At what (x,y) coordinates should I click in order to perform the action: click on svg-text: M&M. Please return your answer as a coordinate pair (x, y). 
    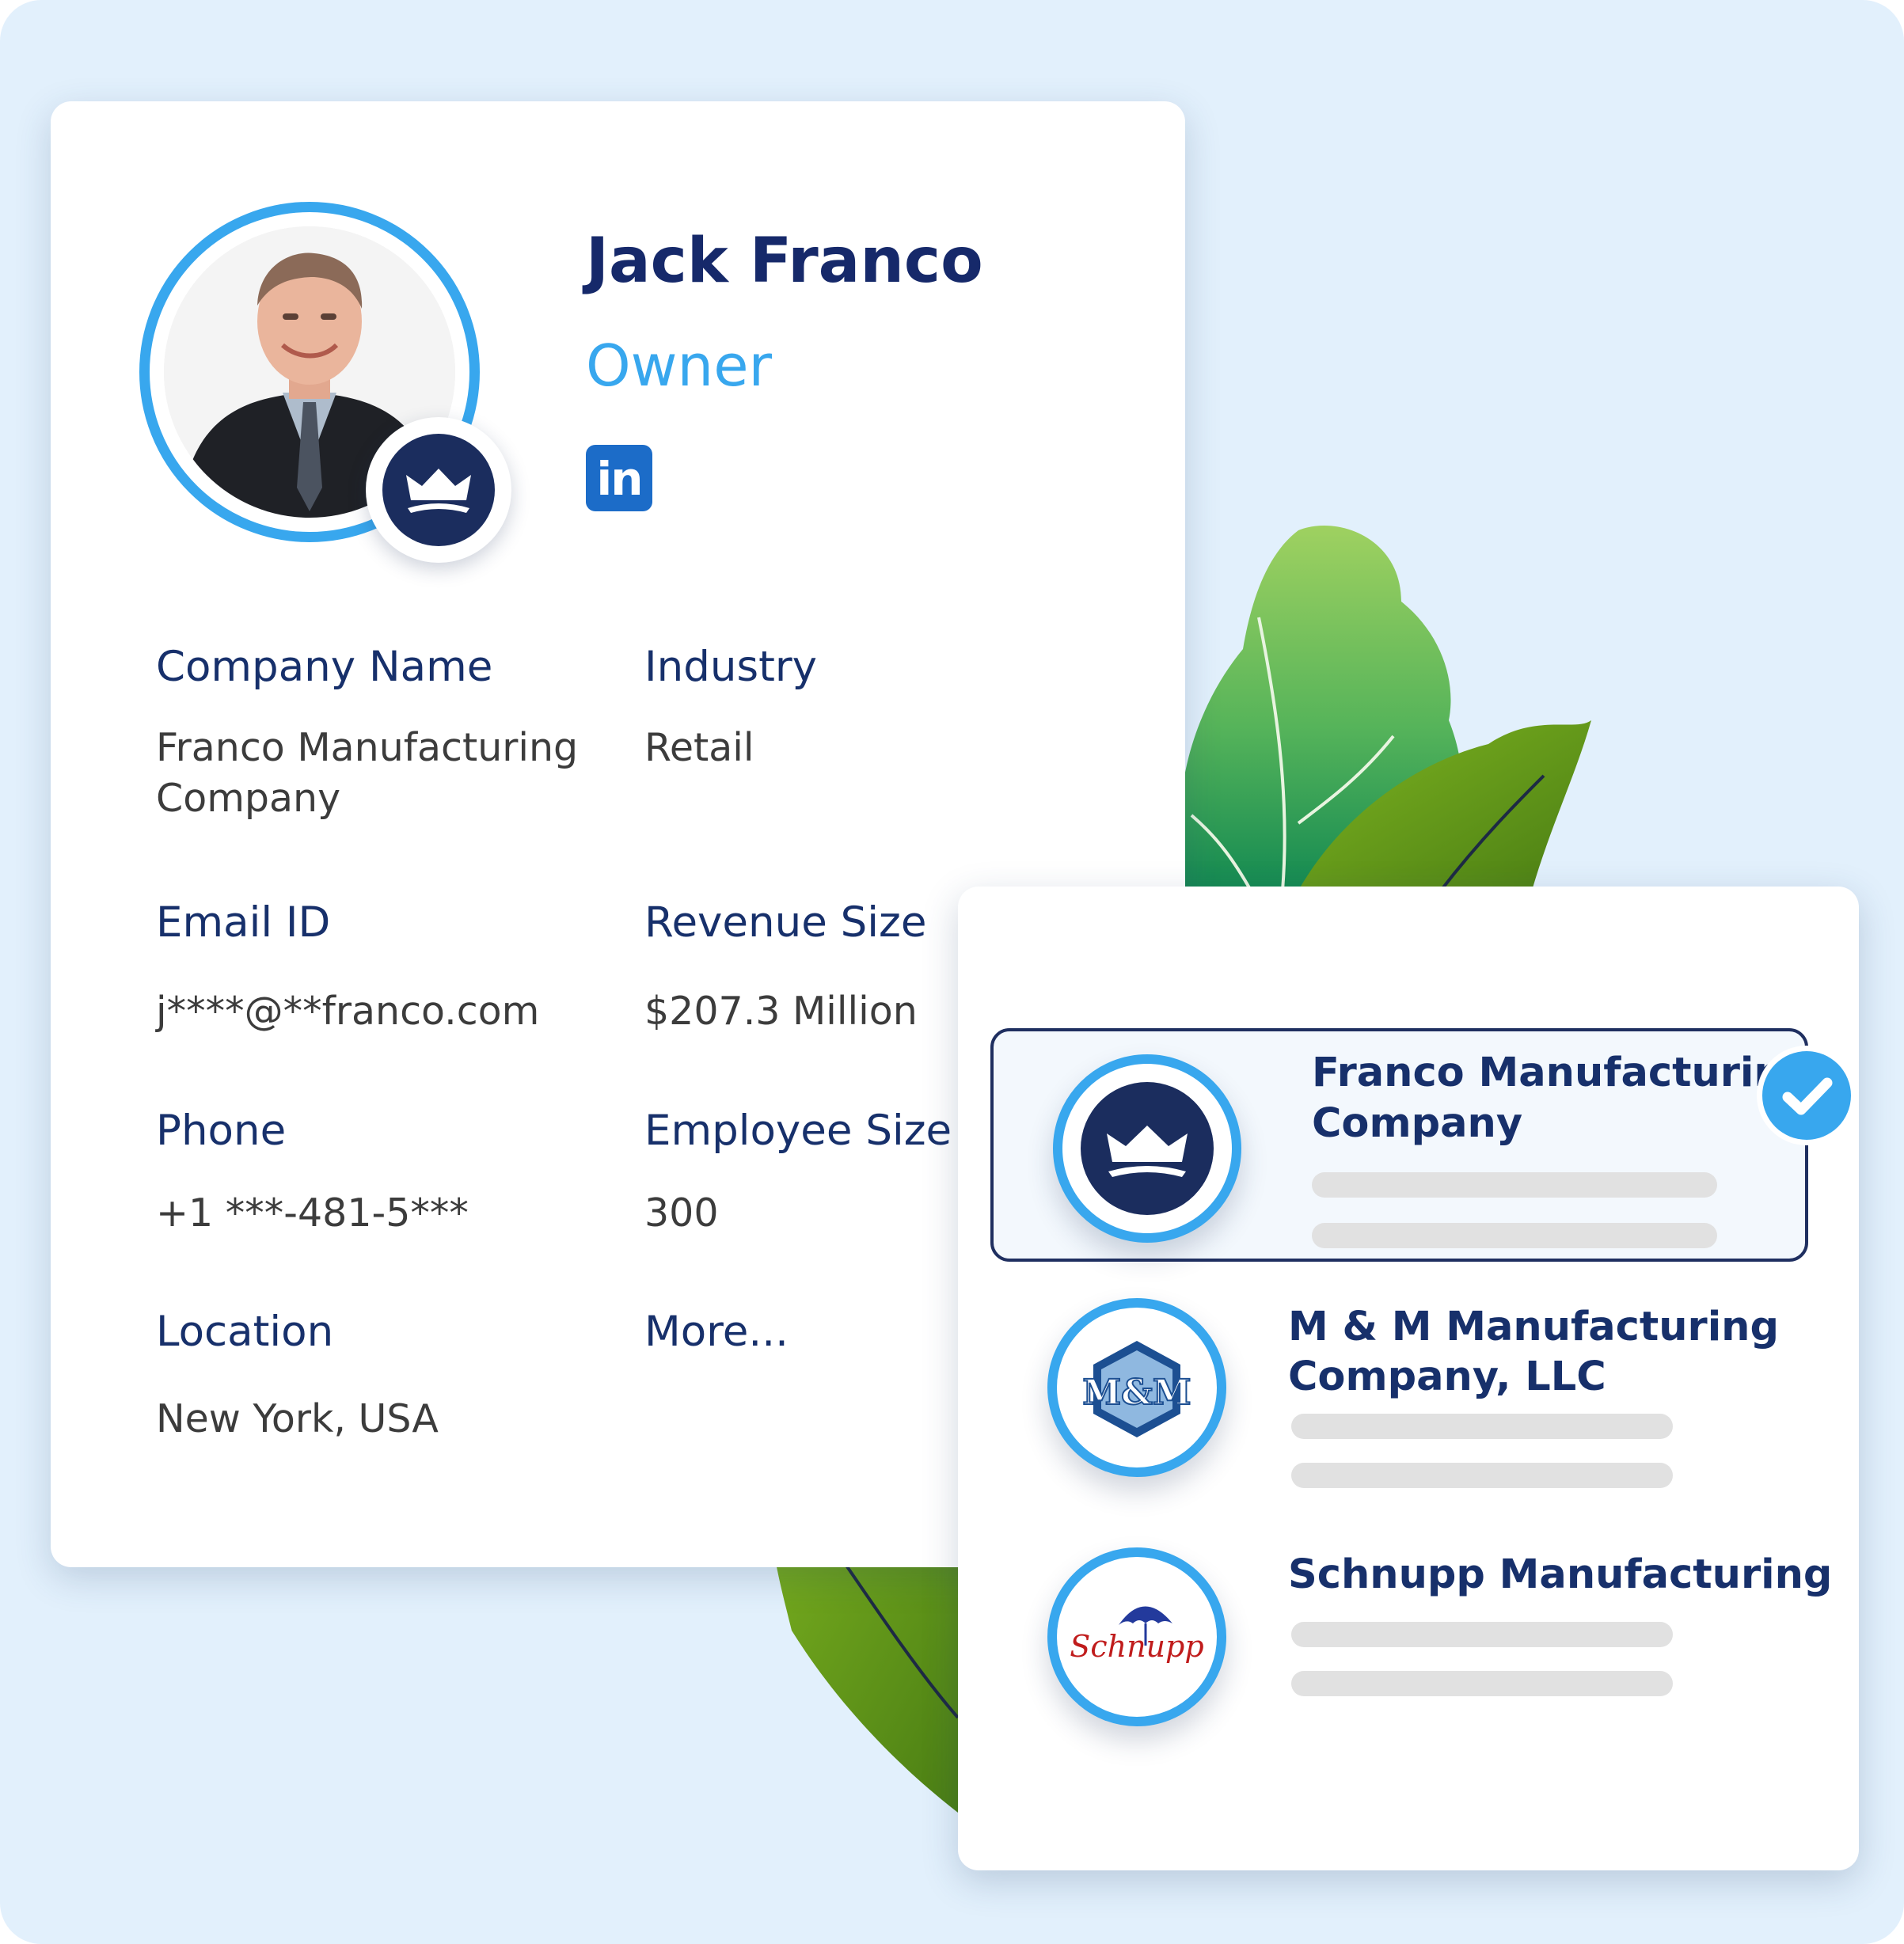
    Looking at the image, I should click on (1136, 1393).